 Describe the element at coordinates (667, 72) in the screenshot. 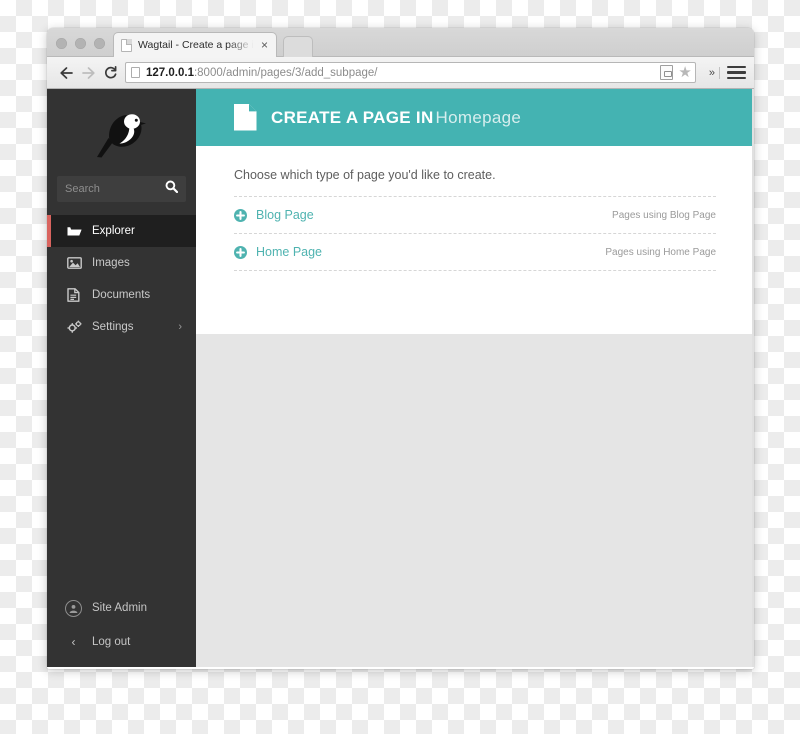

I see `page-action-icon` at that location.